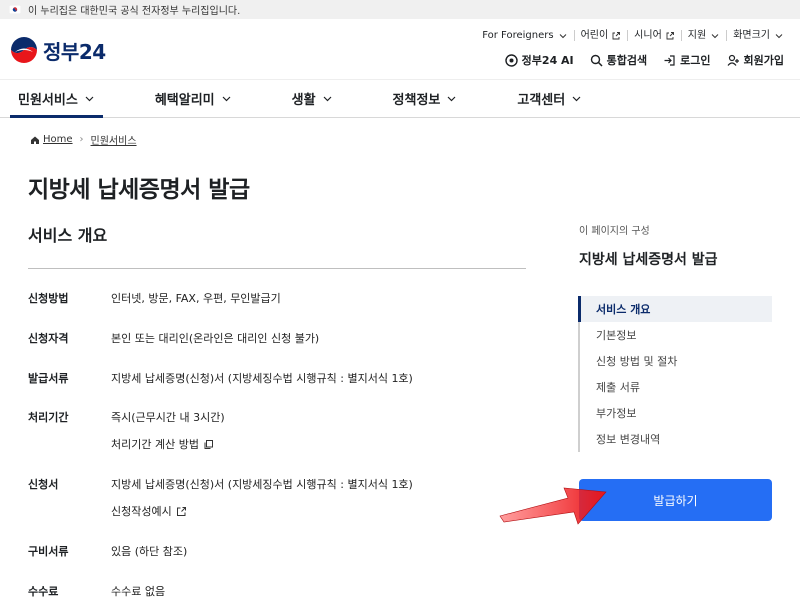 The width and height of the screenshot is (800, 606). What do you see at coordinates (193, 98) in the screenshot?
I see `nav-benefits: 혜택알리미` at bounding box center [193, 98].